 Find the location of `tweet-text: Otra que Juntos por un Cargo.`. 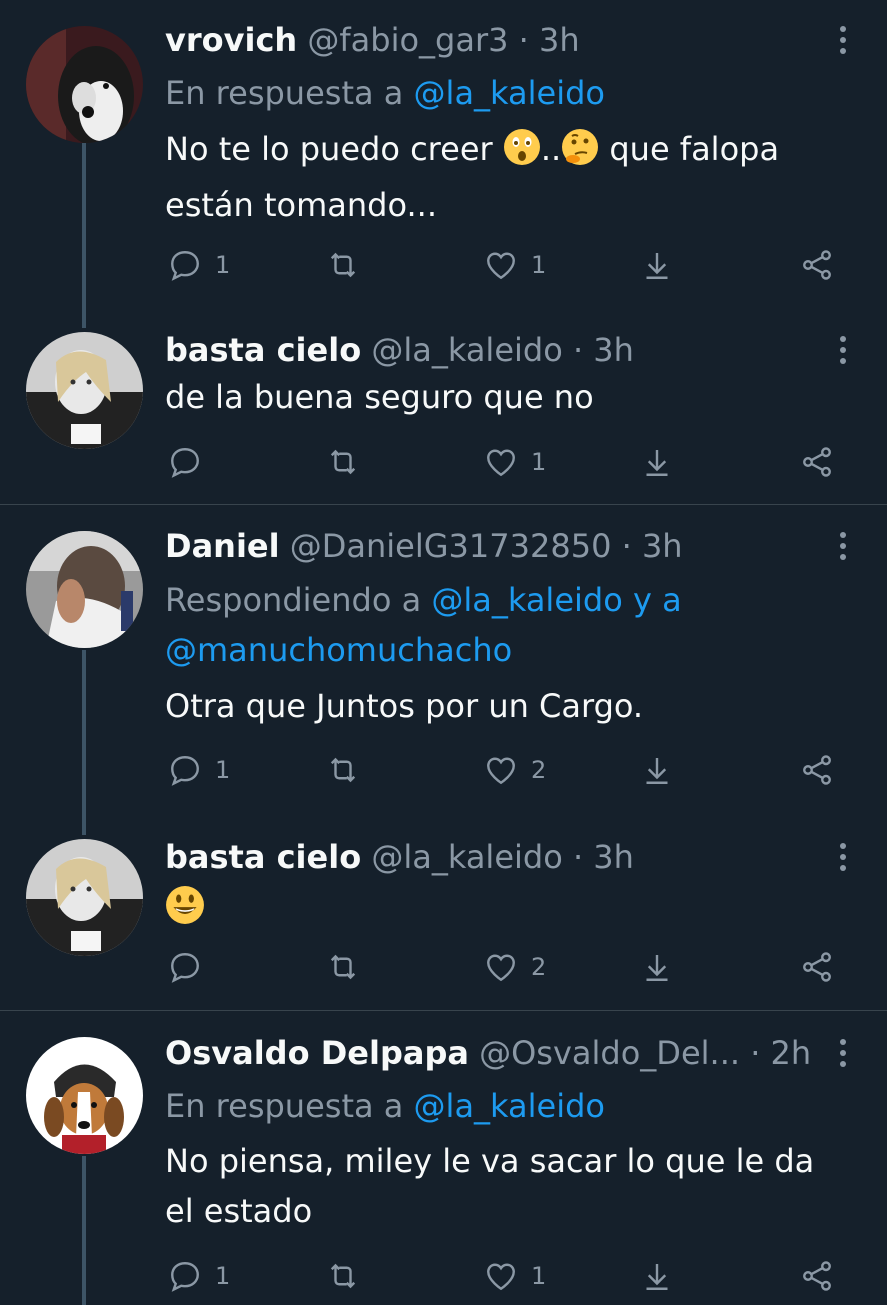

tweet-text: Otra que Juntos por un Cargo. is located at coordinates (404, 706).